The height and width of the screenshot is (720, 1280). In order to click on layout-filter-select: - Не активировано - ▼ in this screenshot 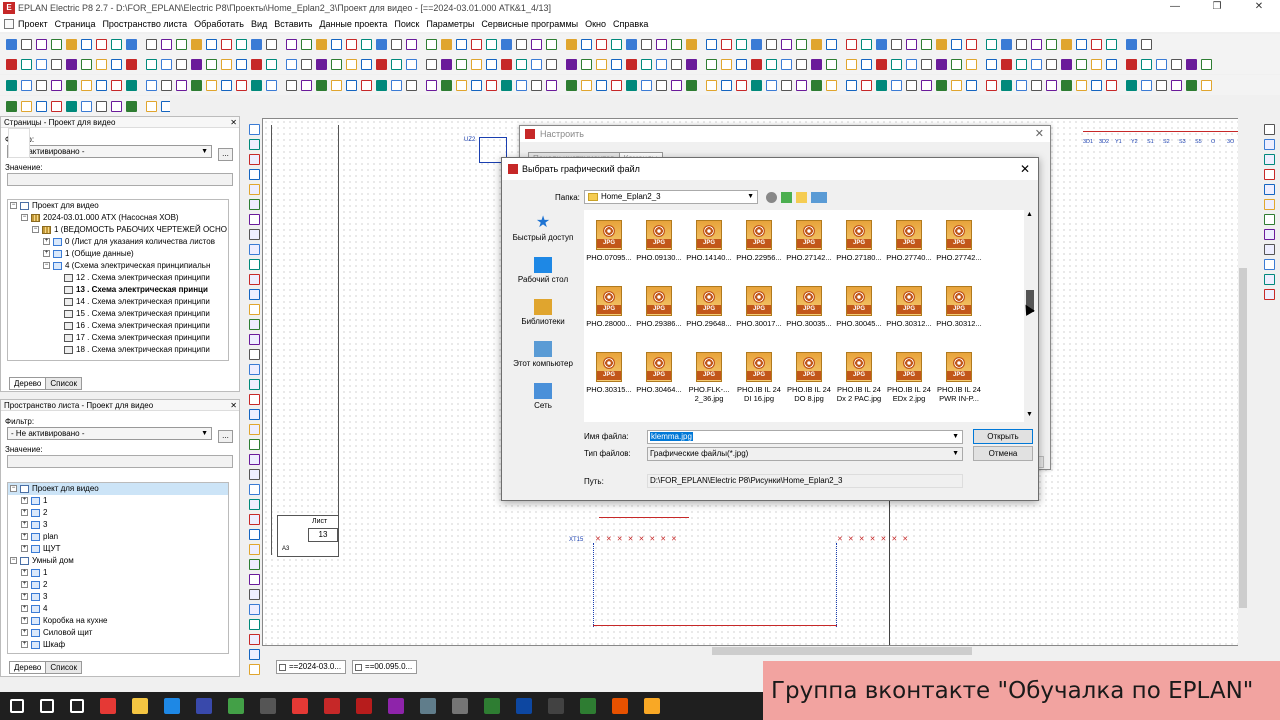, I will do `click(109, 433)`.